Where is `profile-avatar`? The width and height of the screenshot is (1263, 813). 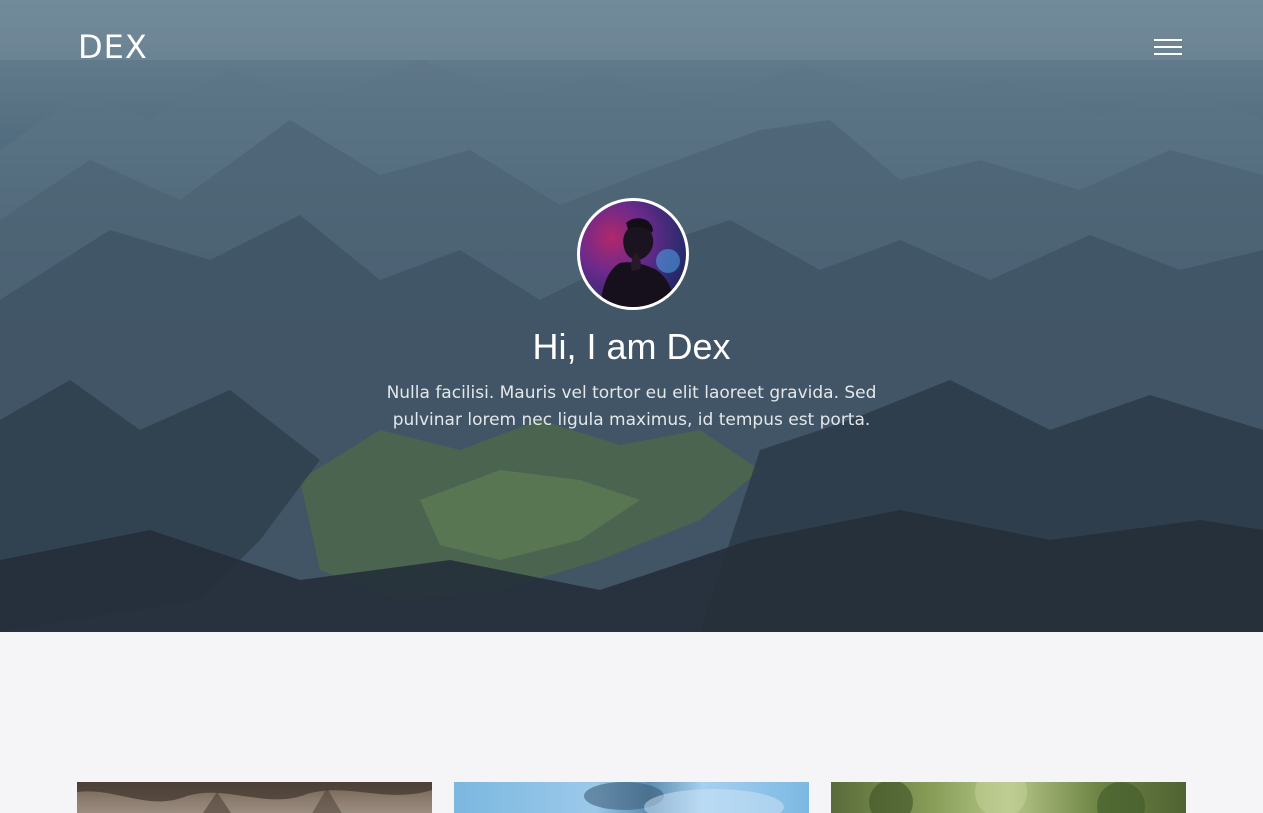
profile-avatar is located at coordinates (633, 254).